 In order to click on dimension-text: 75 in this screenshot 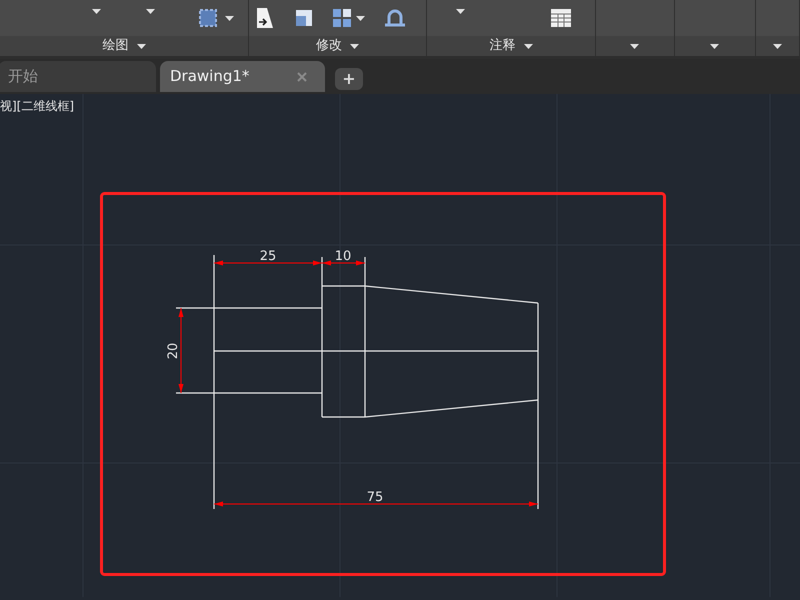, I will do `click(375, 497)`.